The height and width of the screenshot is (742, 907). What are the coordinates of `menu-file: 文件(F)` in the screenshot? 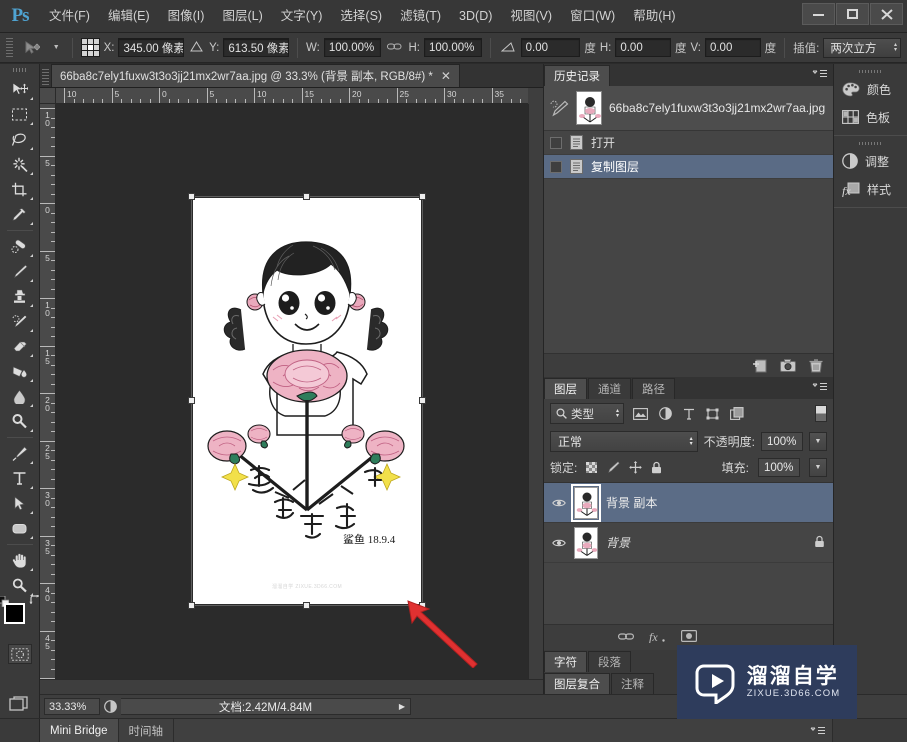 It's located at (69, 16).